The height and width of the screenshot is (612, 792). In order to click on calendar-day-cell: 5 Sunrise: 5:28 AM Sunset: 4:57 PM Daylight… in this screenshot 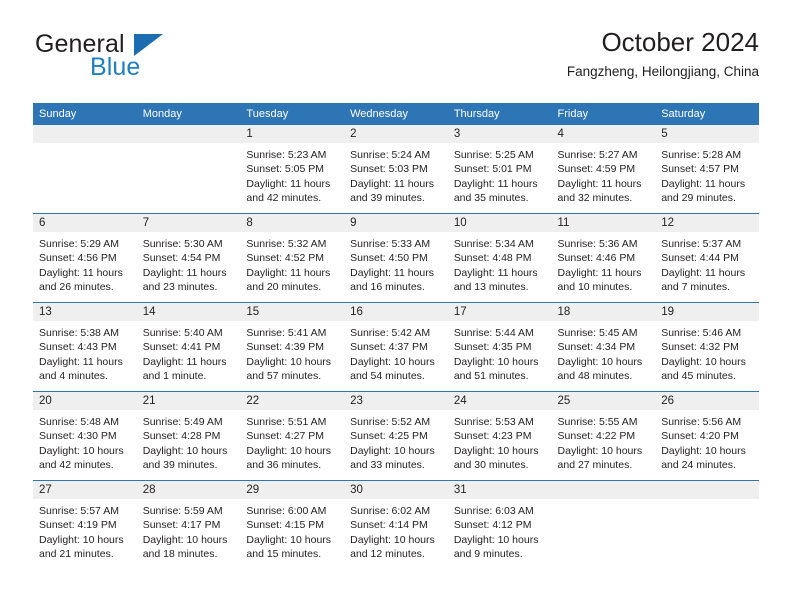, I will do `click(707, 169)`.